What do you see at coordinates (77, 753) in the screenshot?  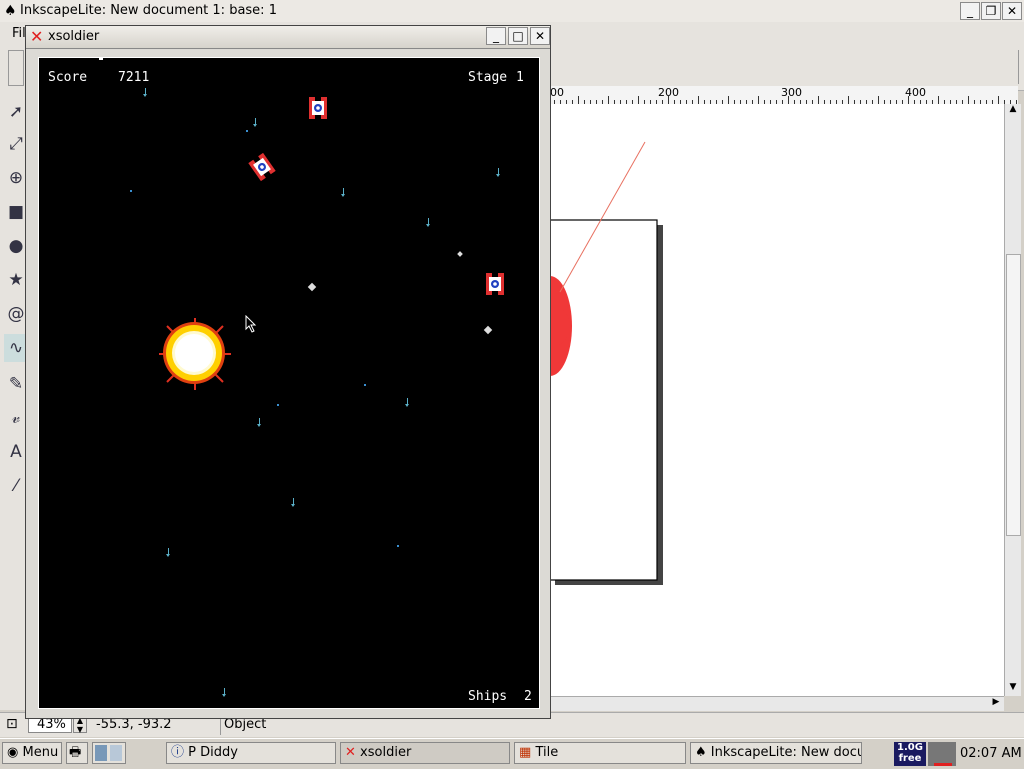 I see `quick-launch-icon: 🖶` at bounding box center [77, 753].